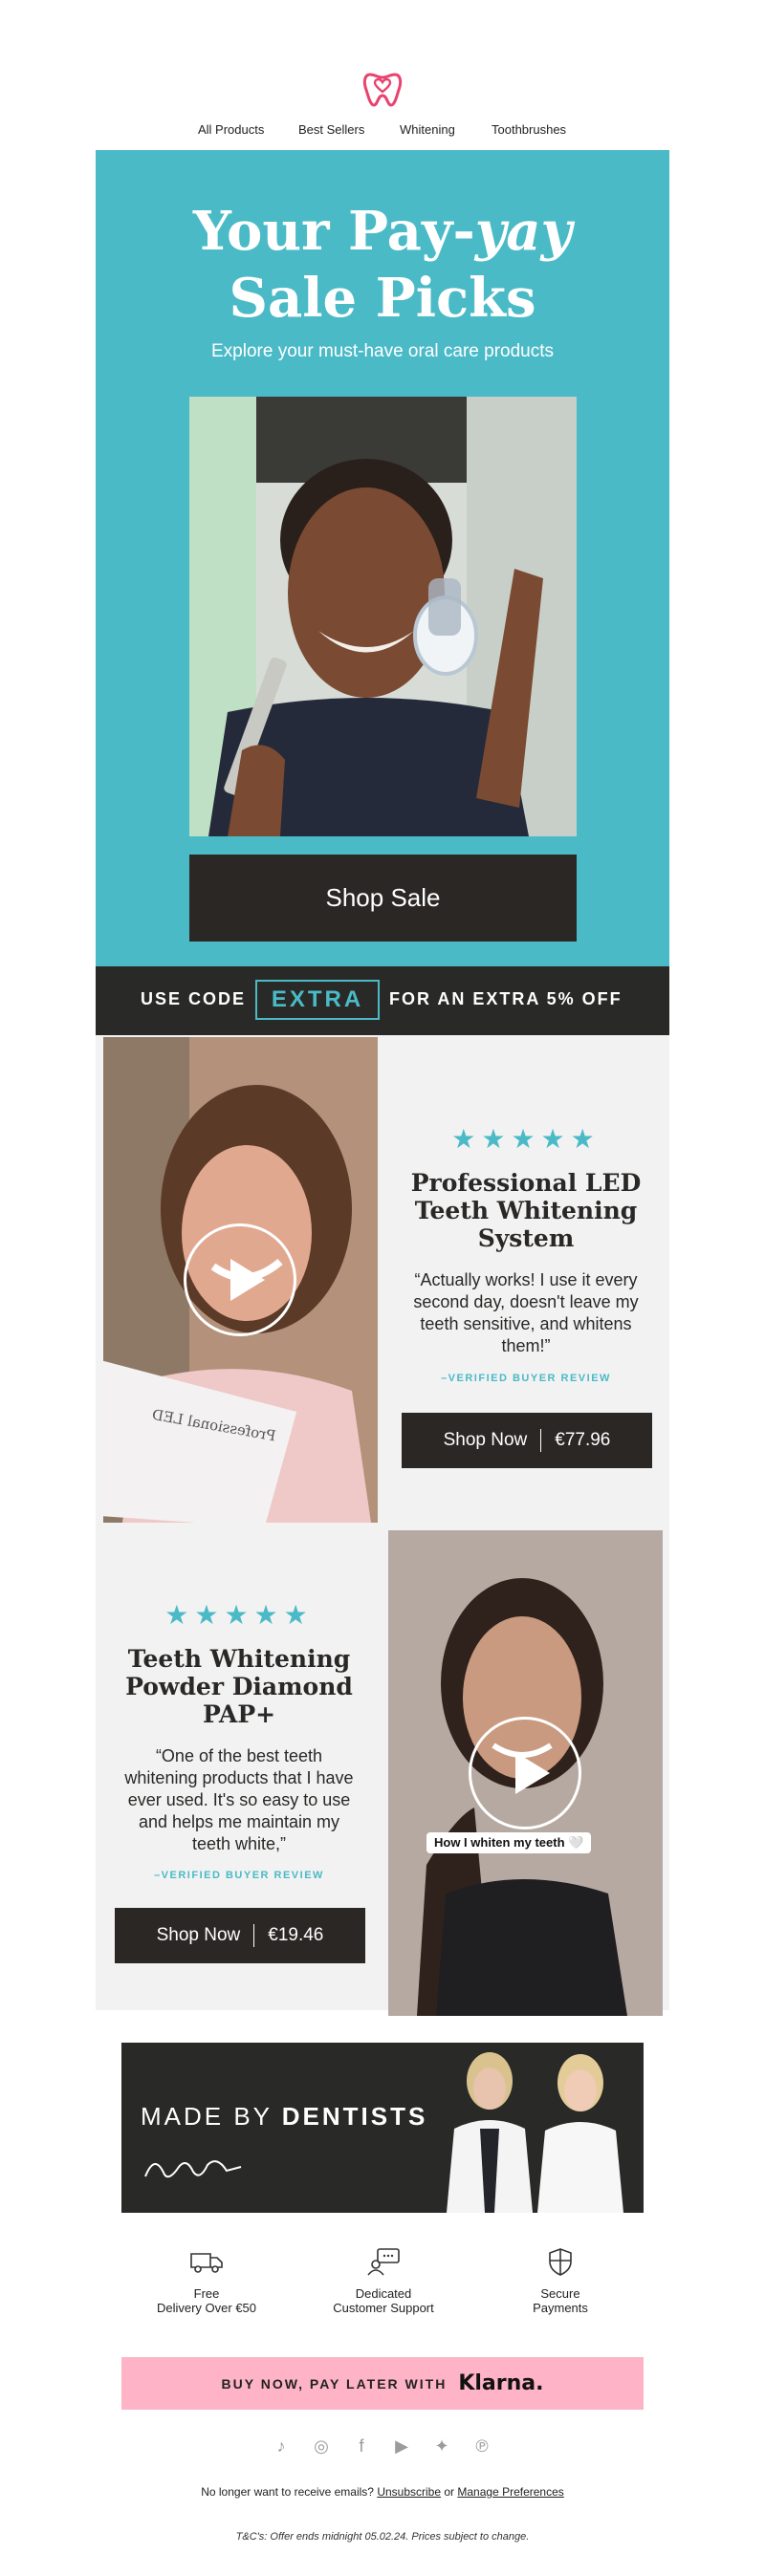  I want to click on feature-line1: Dedicated, so click(383, 2293).